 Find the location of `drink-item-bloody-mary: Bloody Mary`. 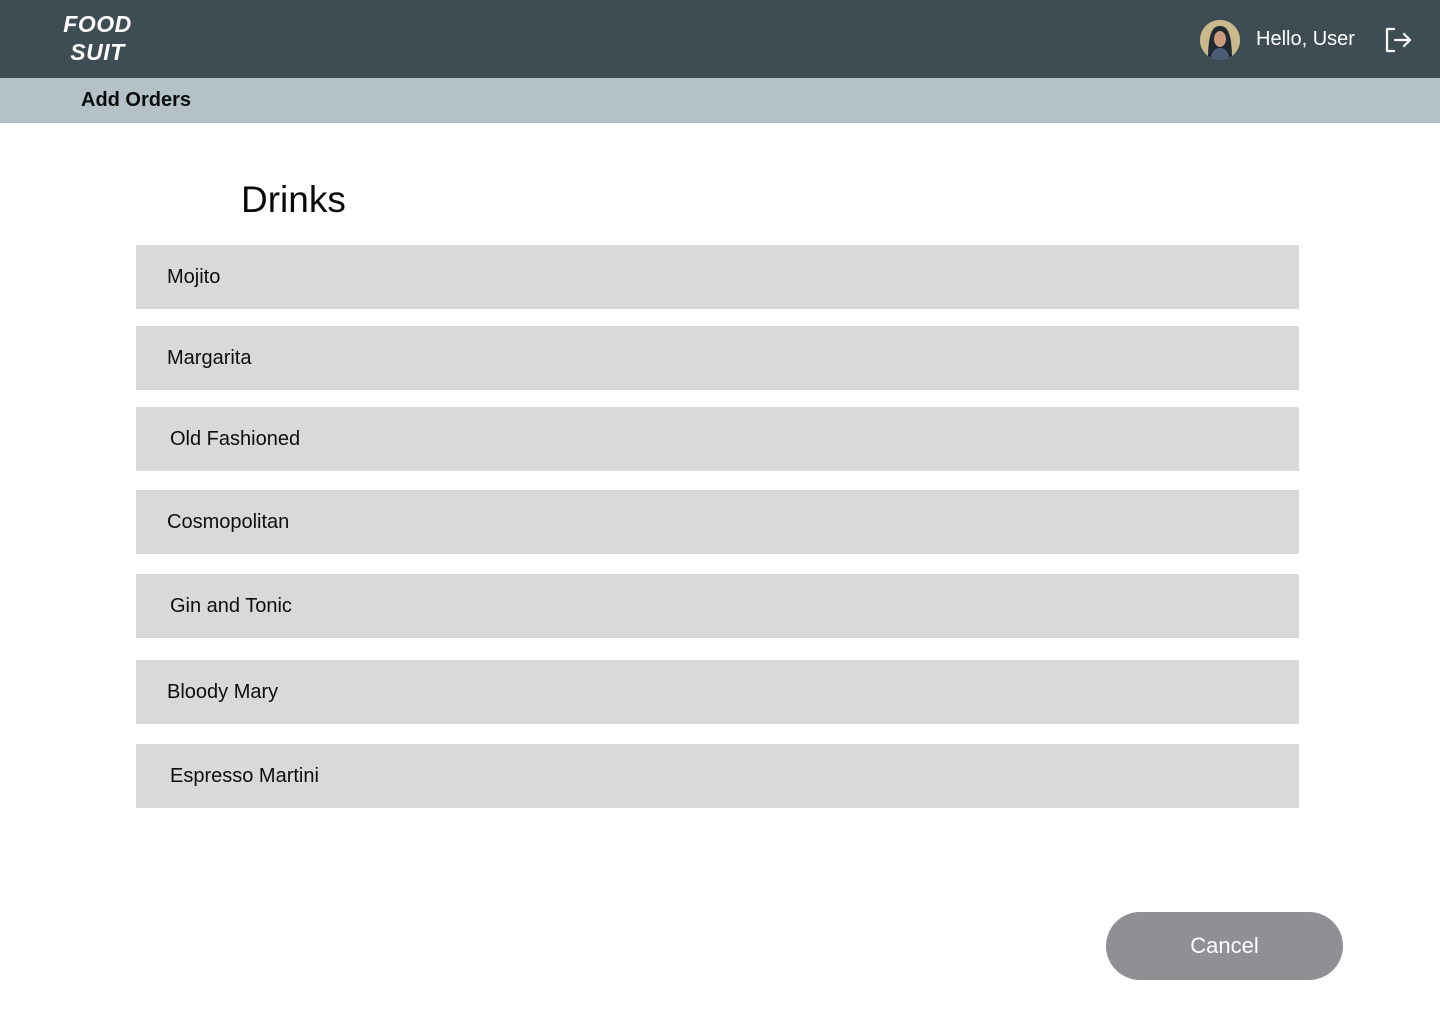

drink-item-bloody-mary: Bloody Mary is located at coordinates (717, 692).